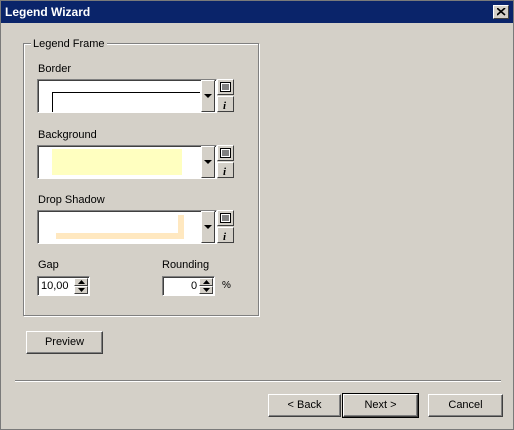 The height and width of the screenshot is (430, 514). What do you see at coordinates (194, 286) in the screenshot?
I see `rounding-value: 0` at bounding box center [194, 286].